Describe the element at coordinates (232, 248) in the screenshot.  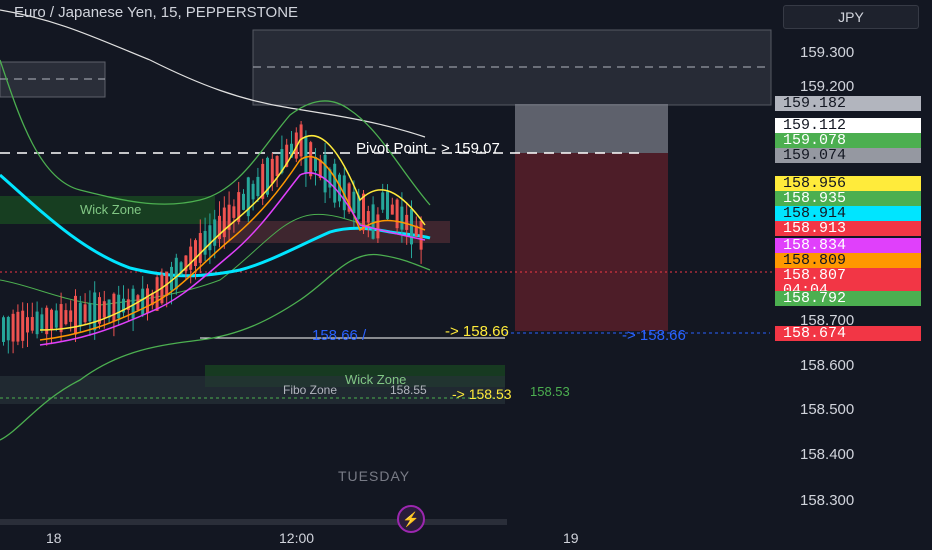
I see `orange-ma-line` at that location.